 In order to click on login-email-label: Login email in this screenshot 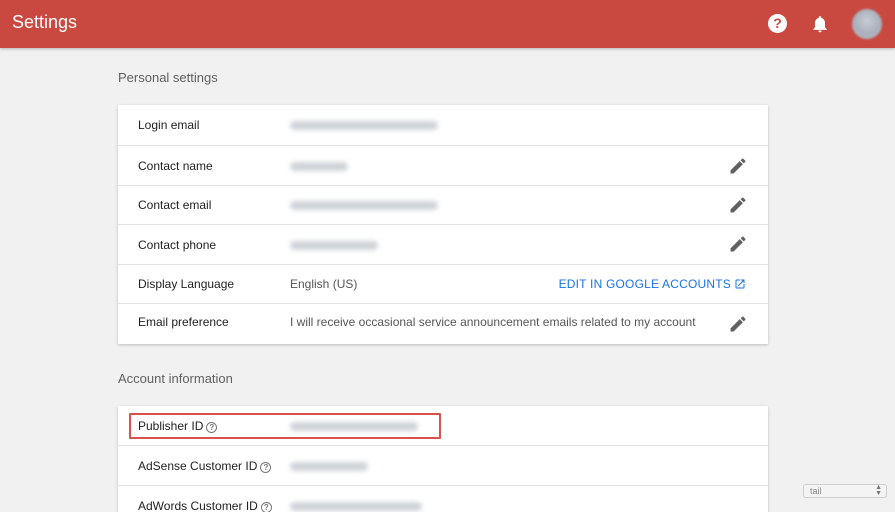, I will do `click(169, 125)`.